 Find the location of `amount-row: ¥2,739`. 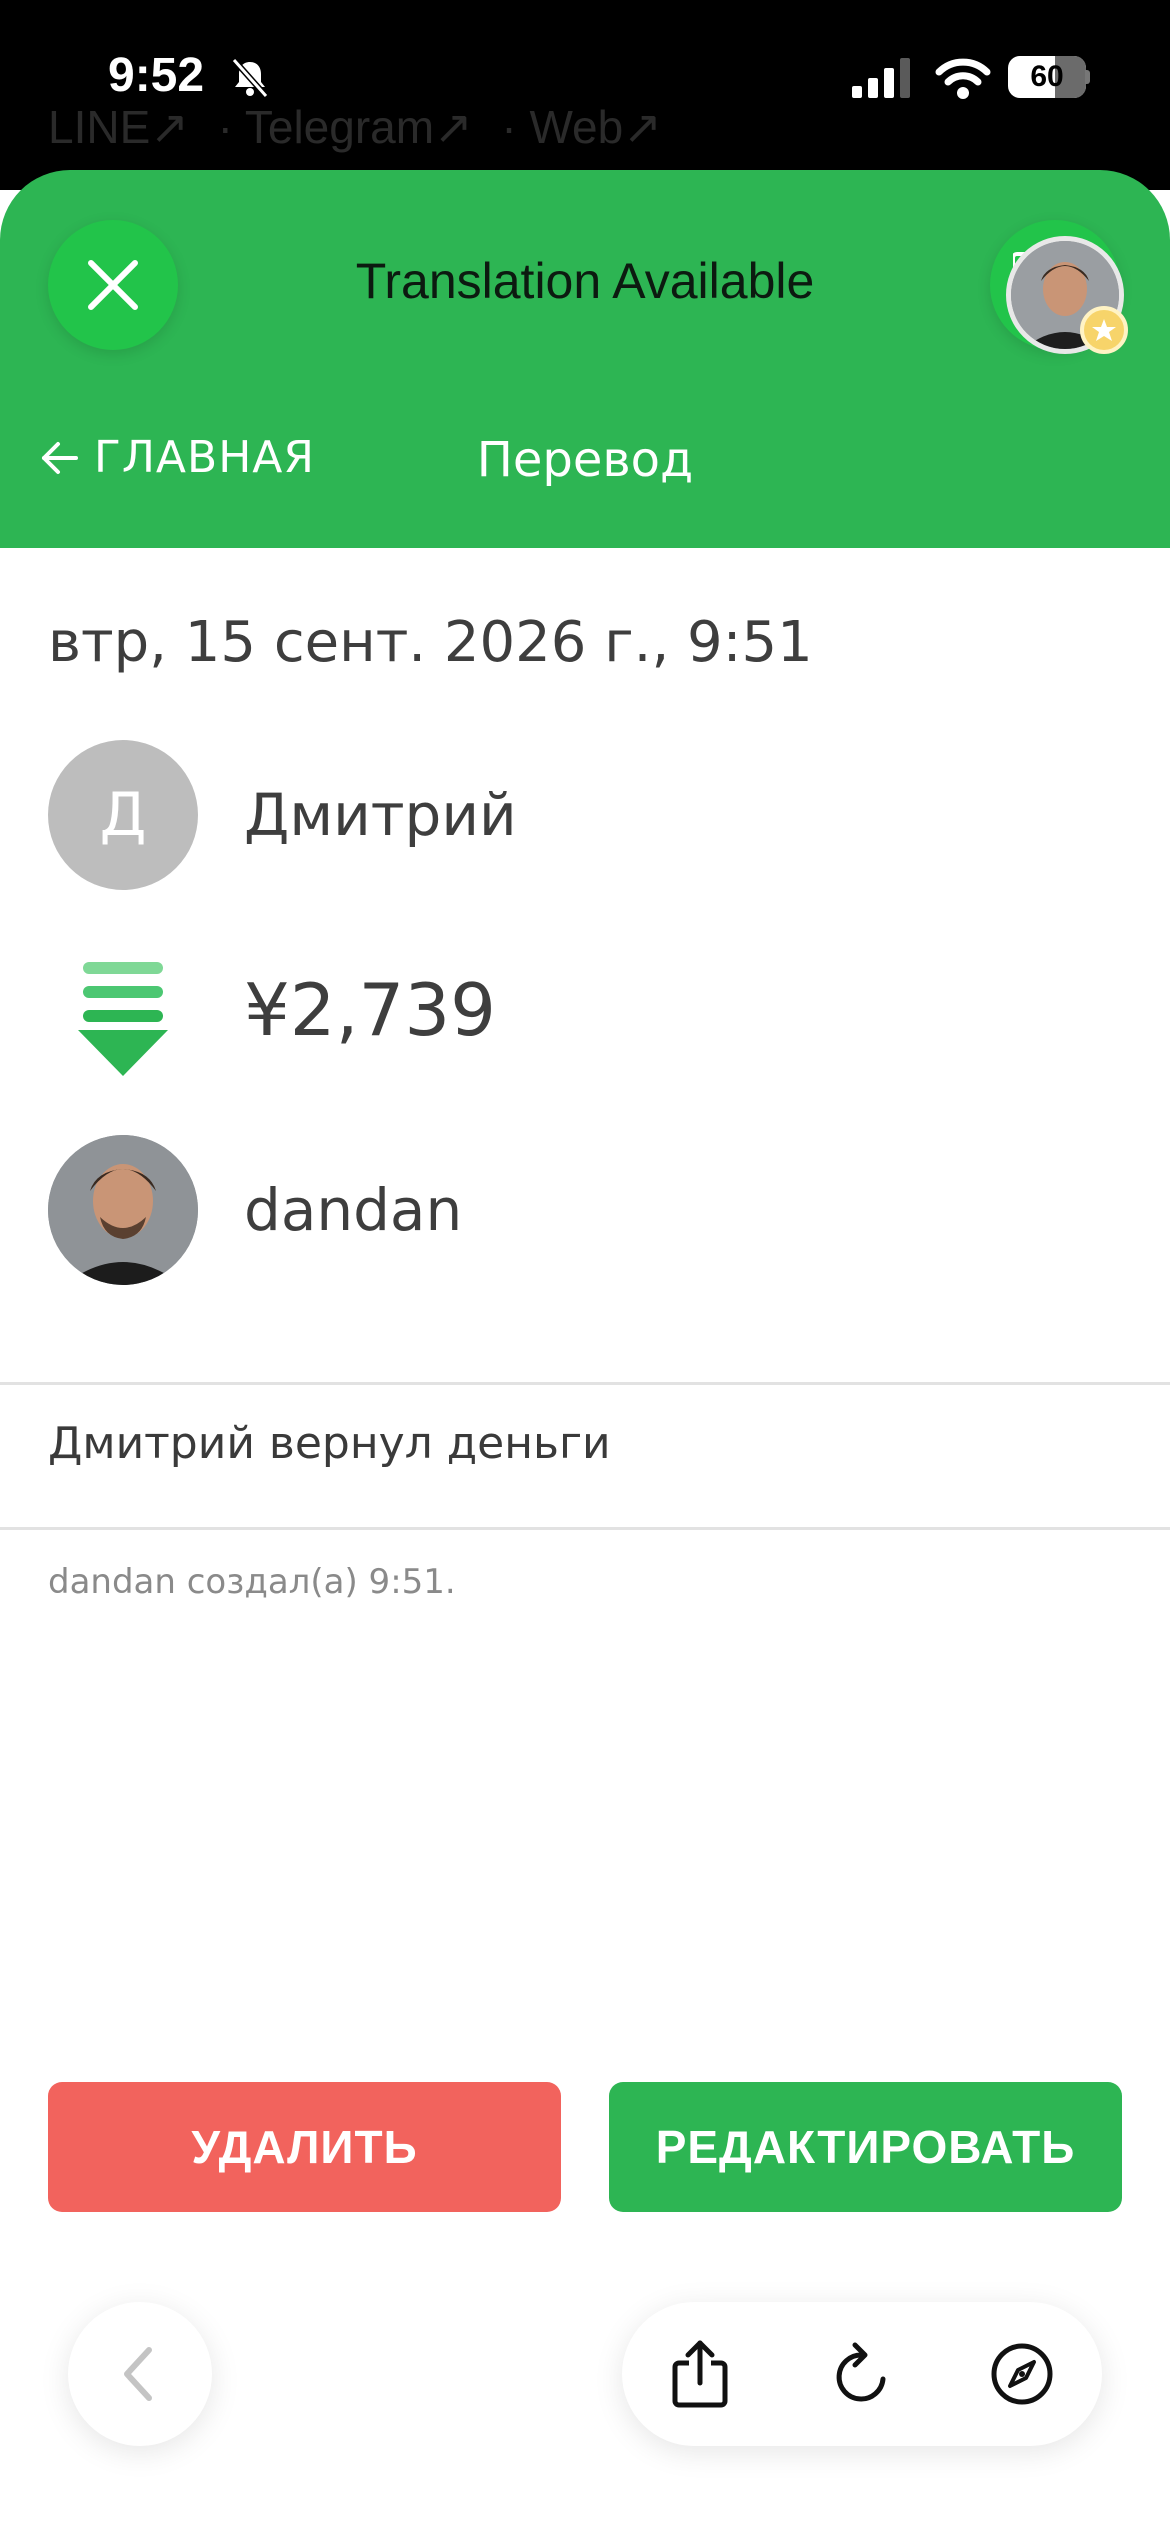

amount-row: ¥2,739 is located at coordinates (272, 1010).